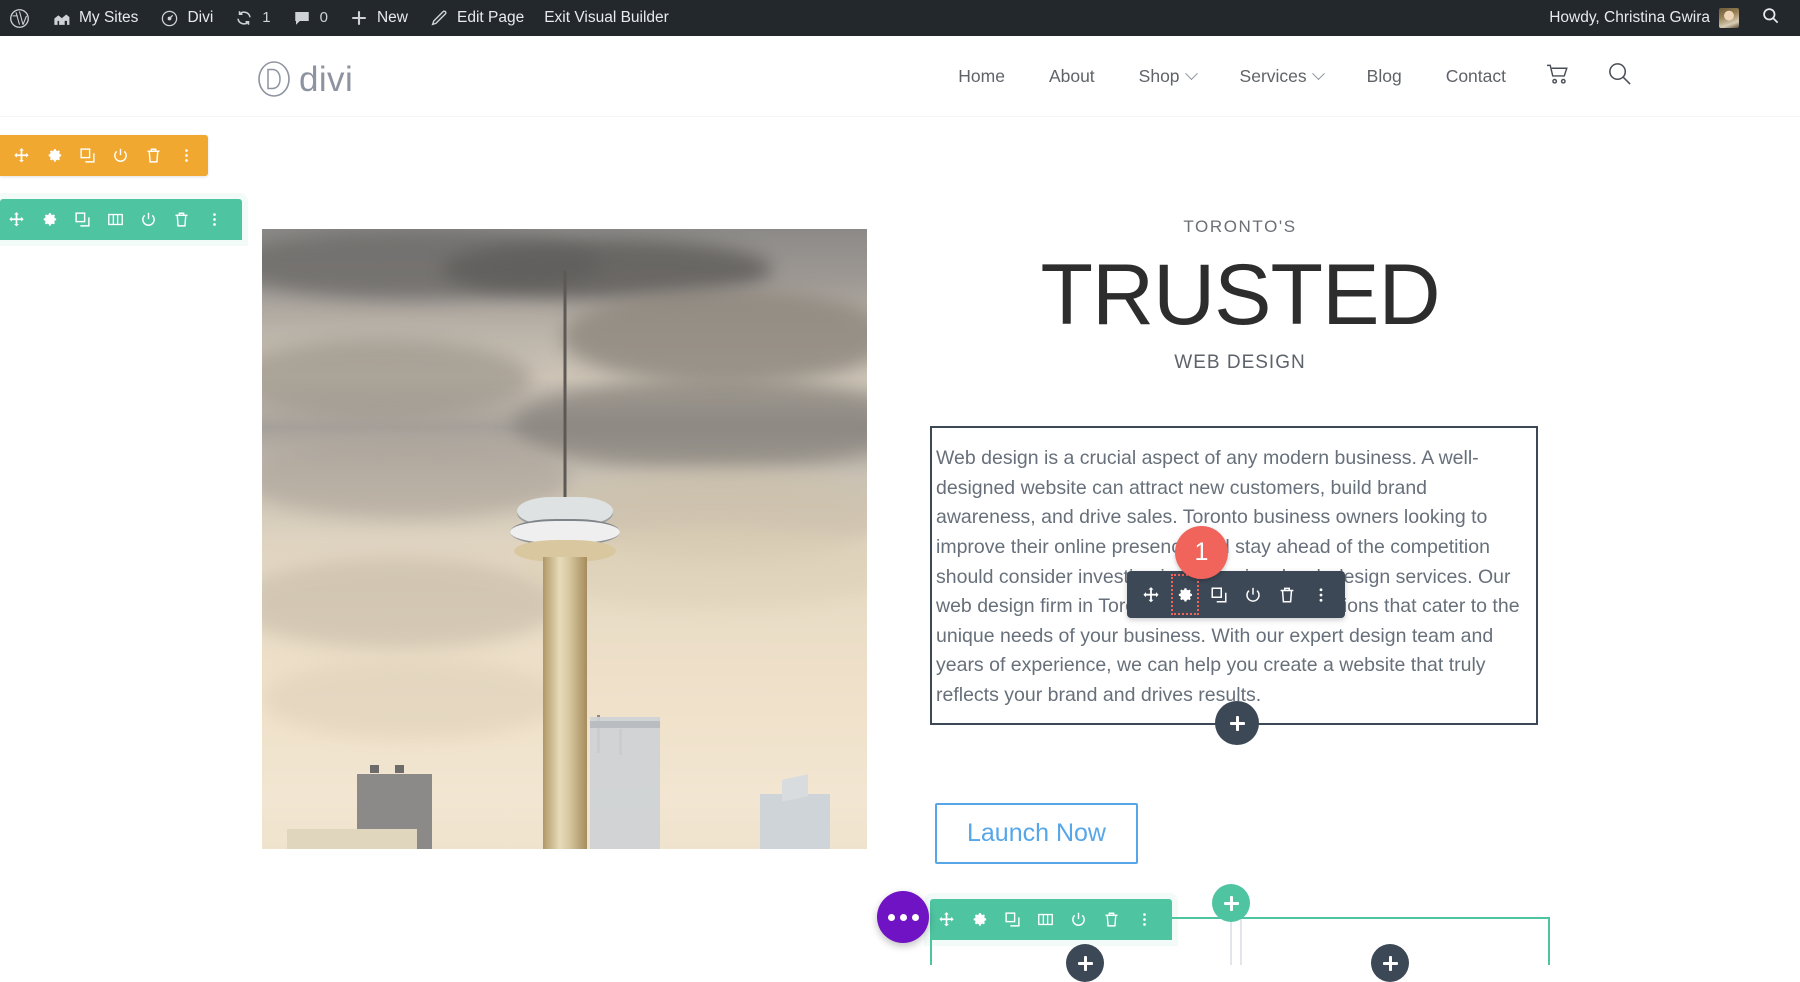 The width and height of the screenshot is (1800, 982). I want to click on new-icon, so click(359, 18).